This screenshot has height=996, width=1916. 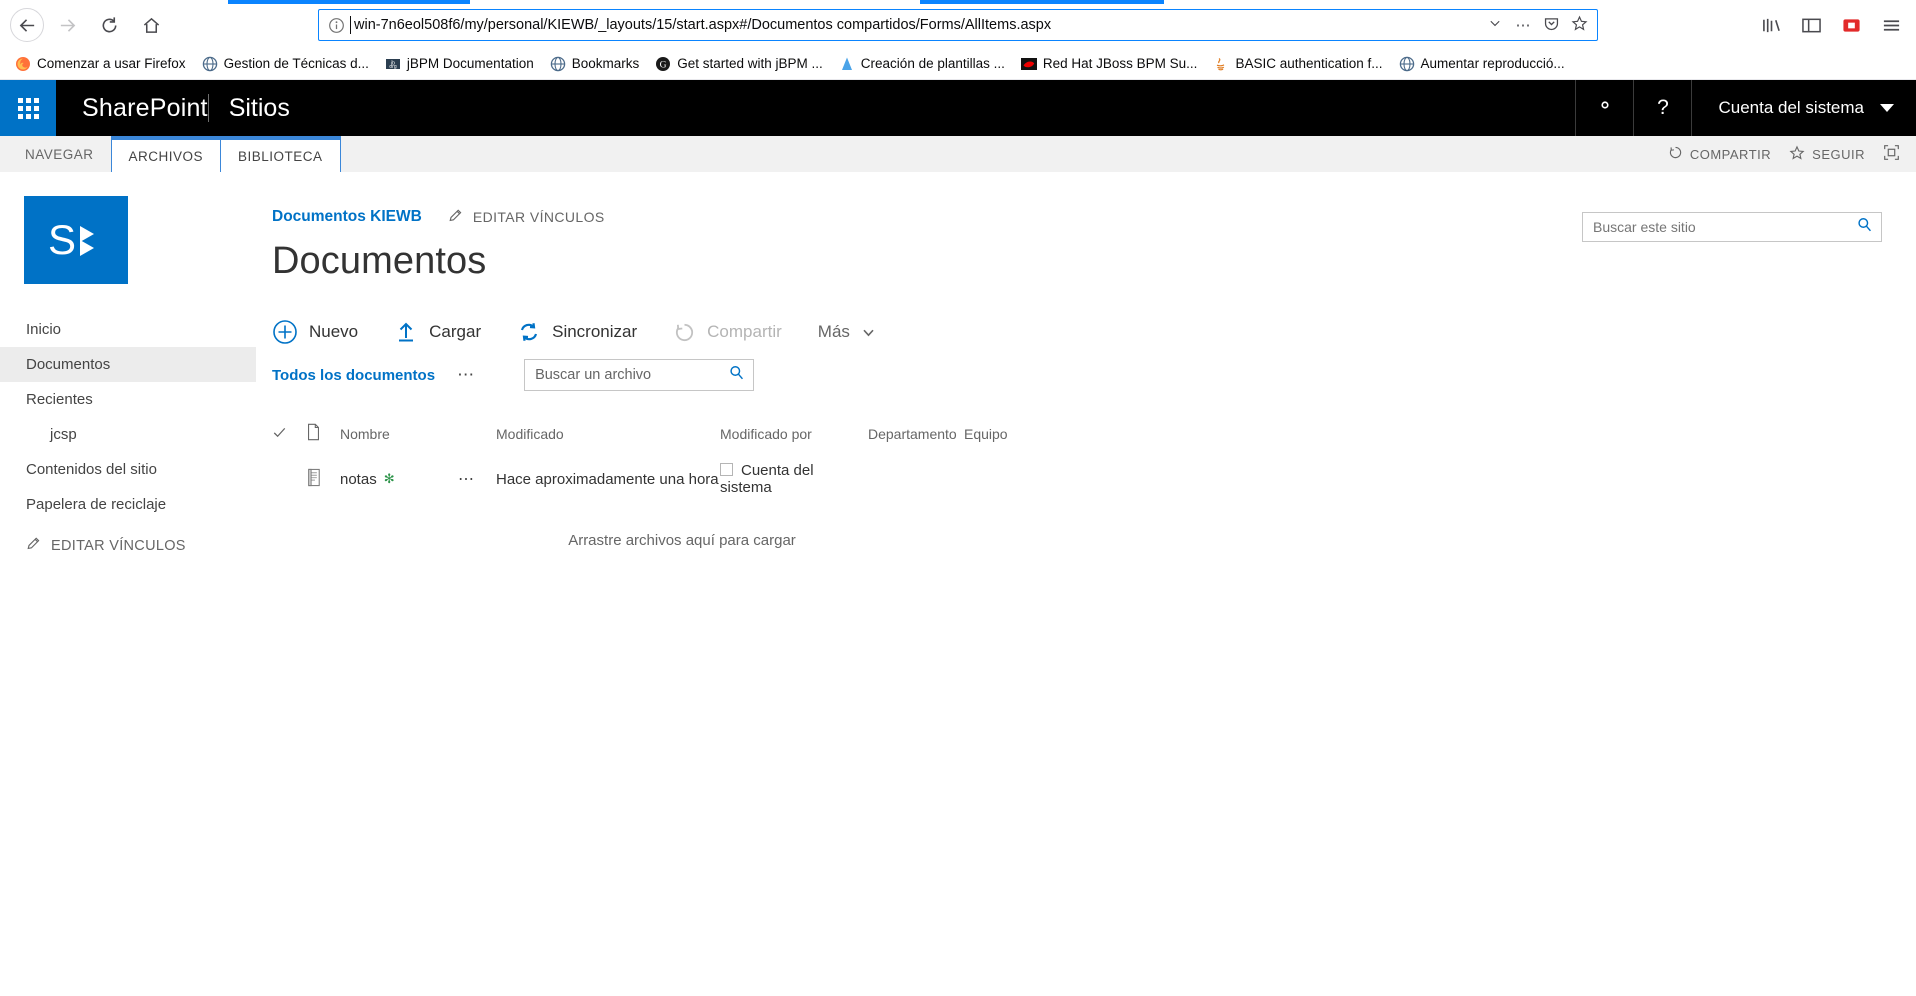 I want to click on file-search-box: Buscar un archivo, so click(x=639, y=375).